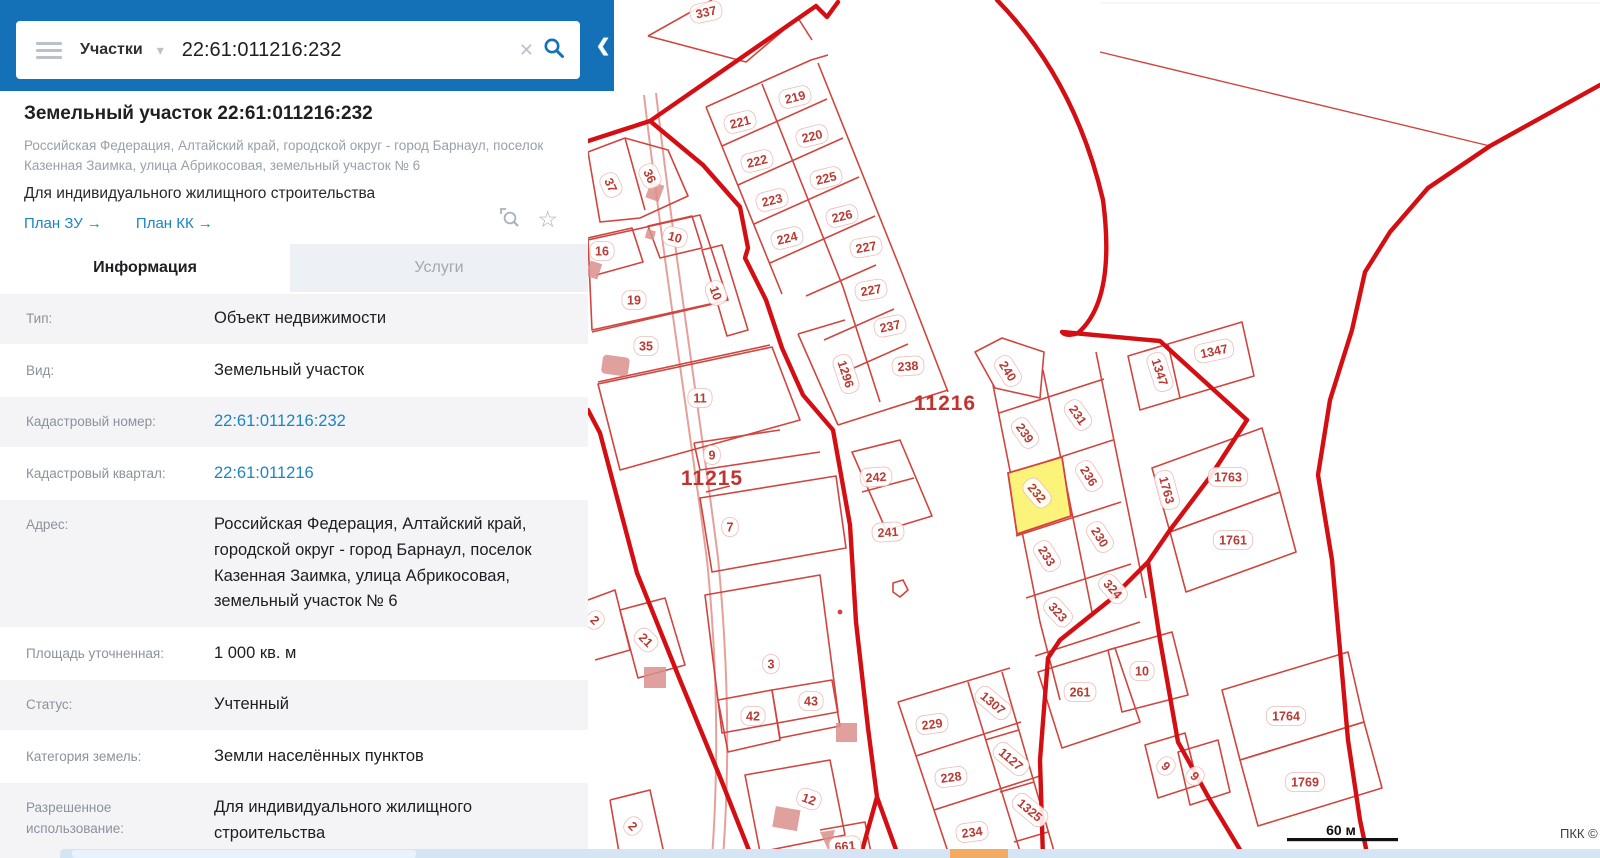 This screenshot has width=1600, height=858. What do you see at coordinates (739, 122) in the screenshot?
I see `parcel-label-221: 221` at bounding box center [739, 122].